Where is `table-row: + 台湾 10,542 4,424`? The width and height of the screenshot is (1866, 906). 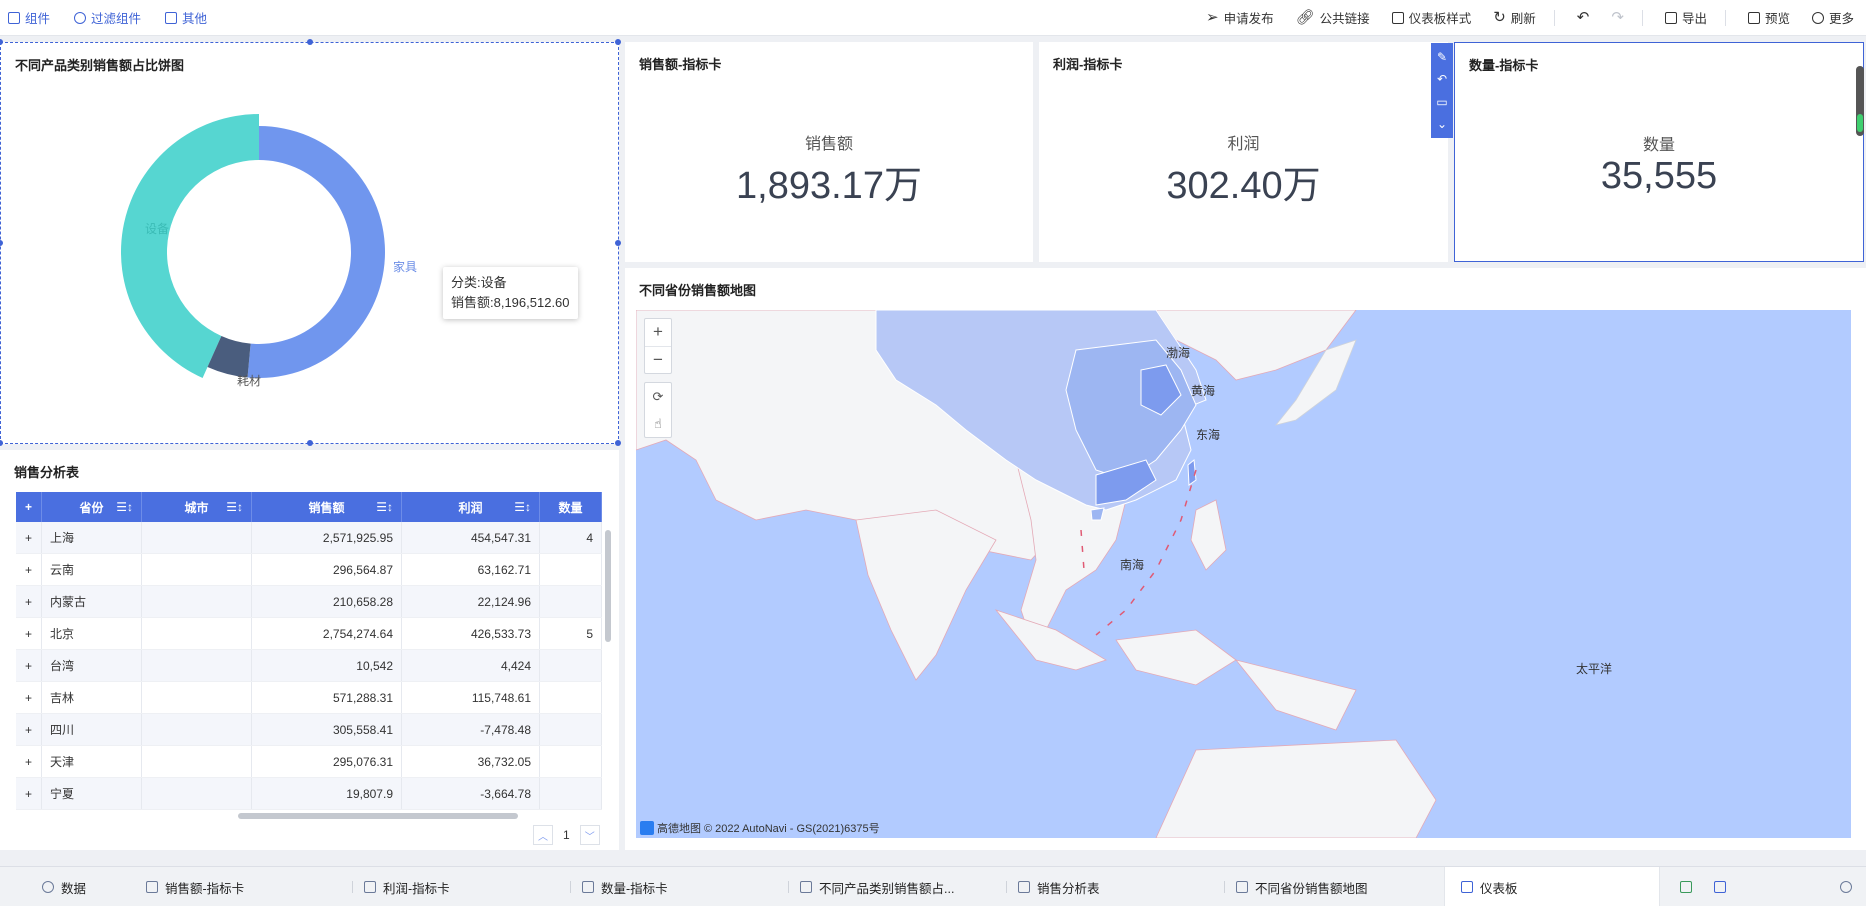
table-row: + 台湾 10,542 4,424 is located at coordinates (309, 666).